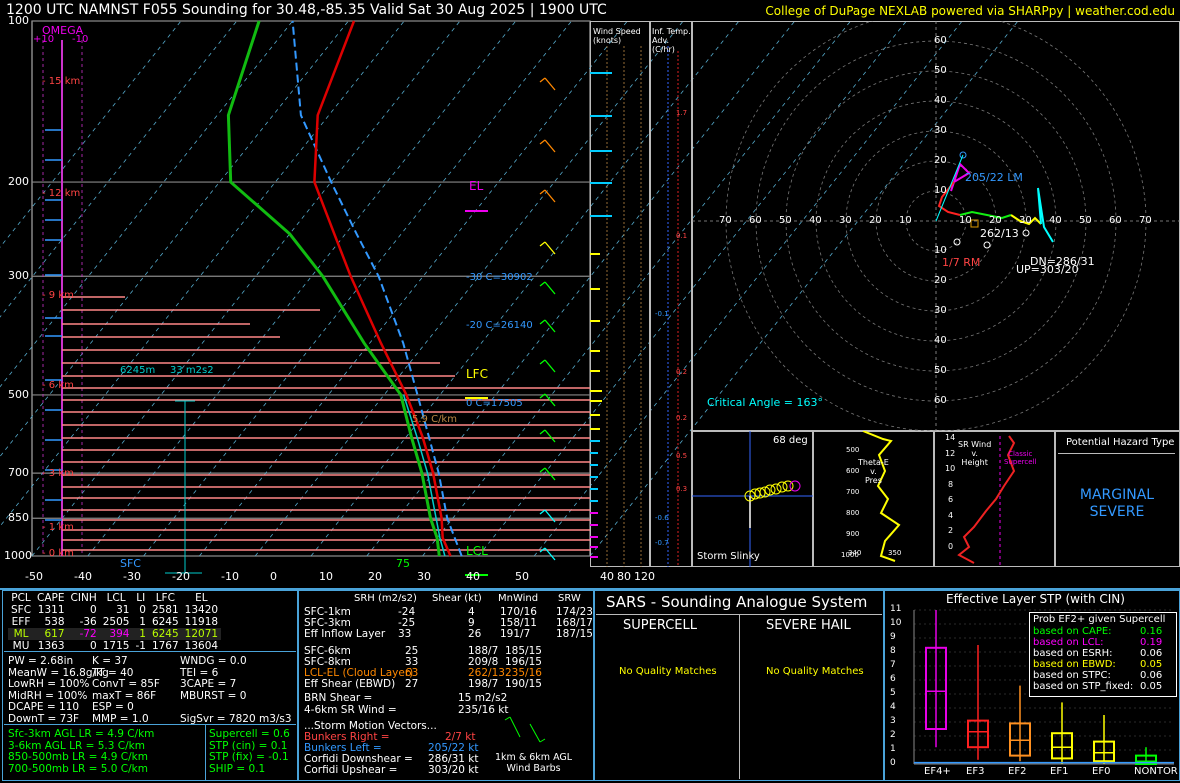 Image resolution: width=1180 pixels, height=783 pixels. I want to click on pressure-tick: 1000, so click(18, 555).